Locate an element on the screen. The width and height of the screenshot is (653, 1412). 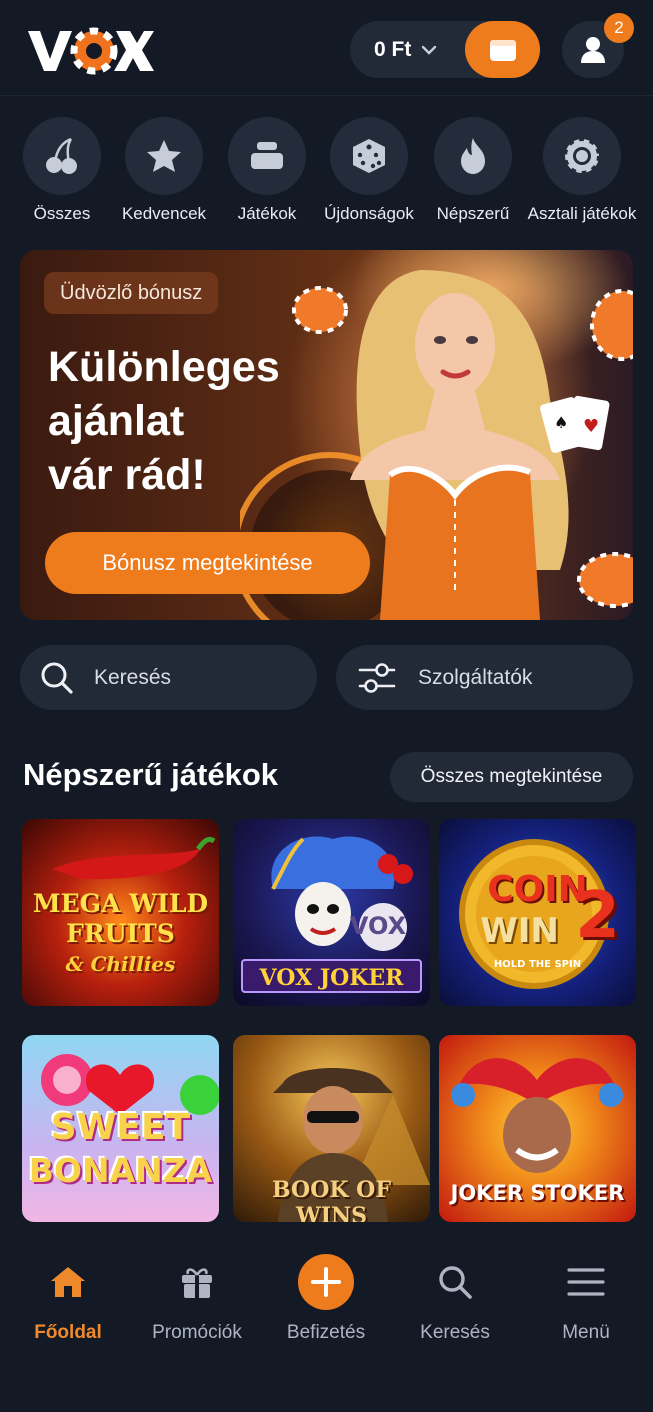
category-label: Népszerű is located at coordinates (473, 213).